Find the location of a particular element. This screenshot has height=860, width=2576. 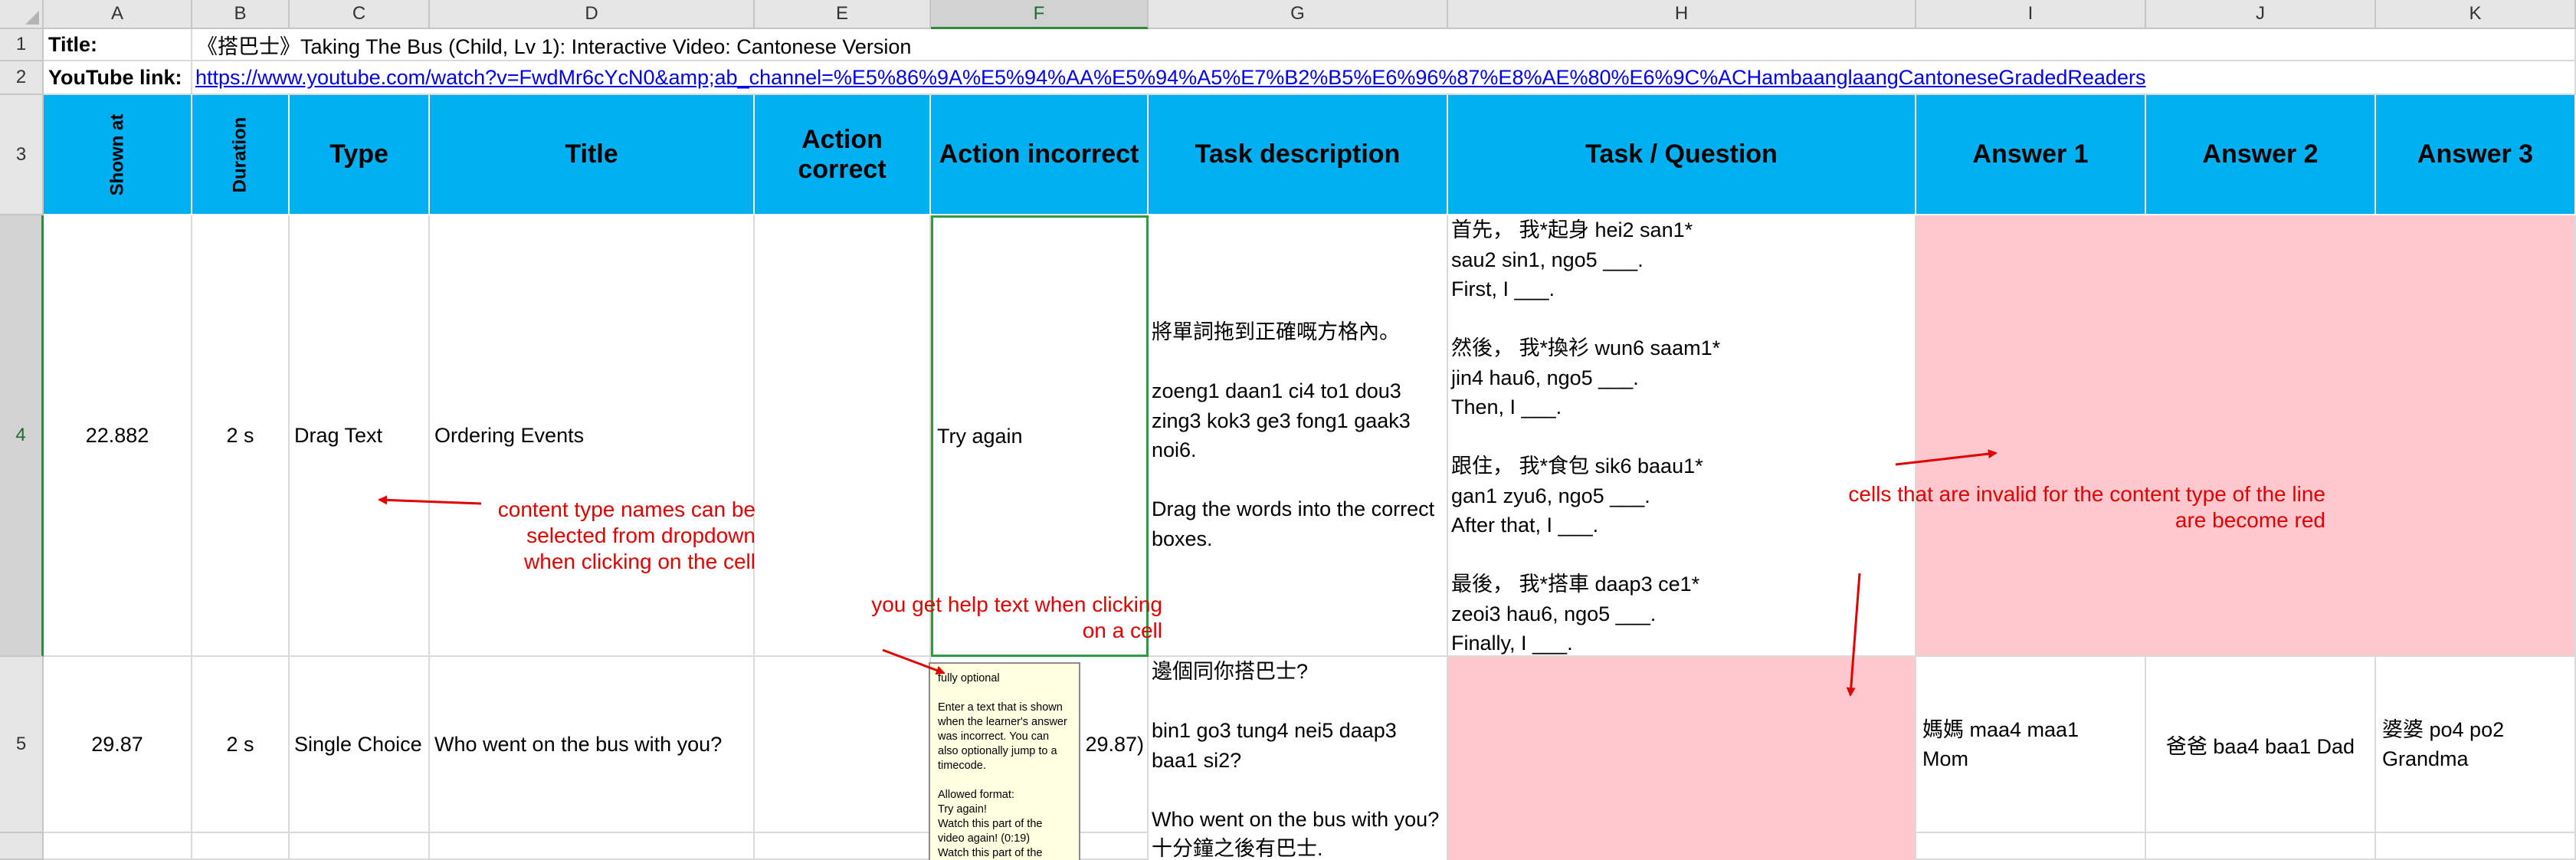

arrow-to-answer-cells is located at coordinates (1947, 457).